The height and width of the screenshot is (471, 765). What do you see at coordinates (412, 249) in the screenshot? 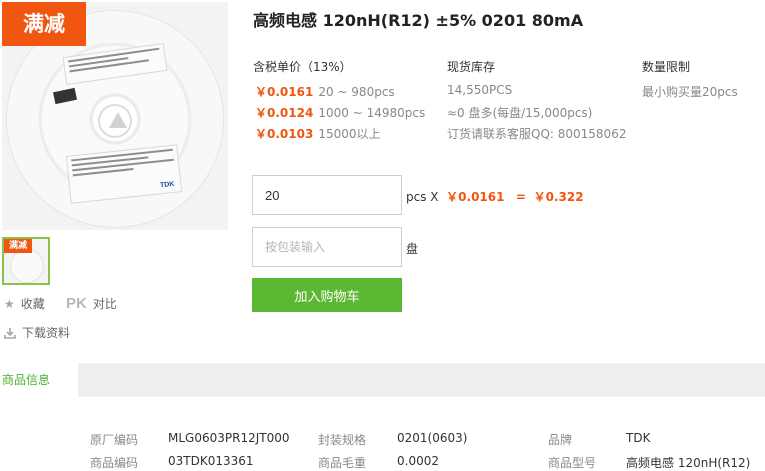
I see `package-unit: 盘` at bounding box center [412, 249].